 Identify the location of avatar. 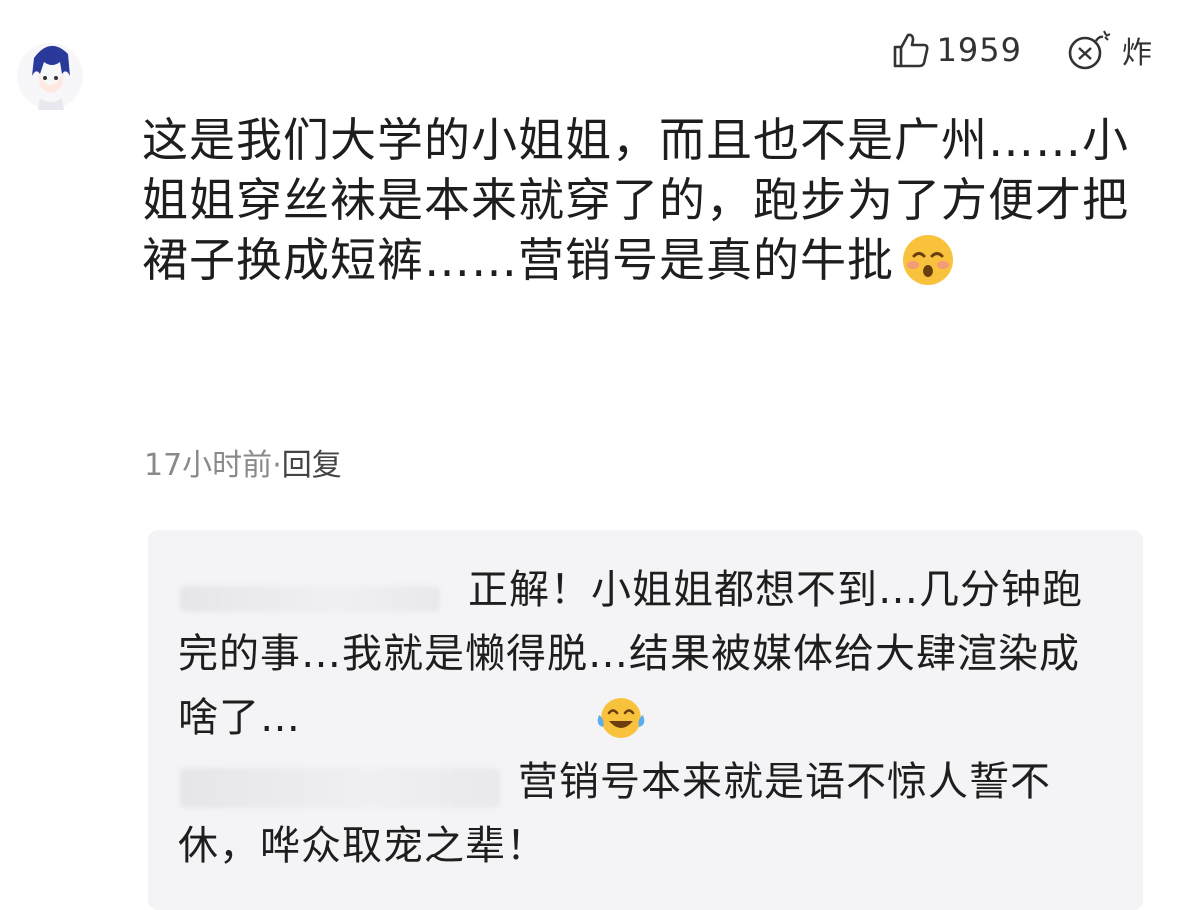
(50, 74).